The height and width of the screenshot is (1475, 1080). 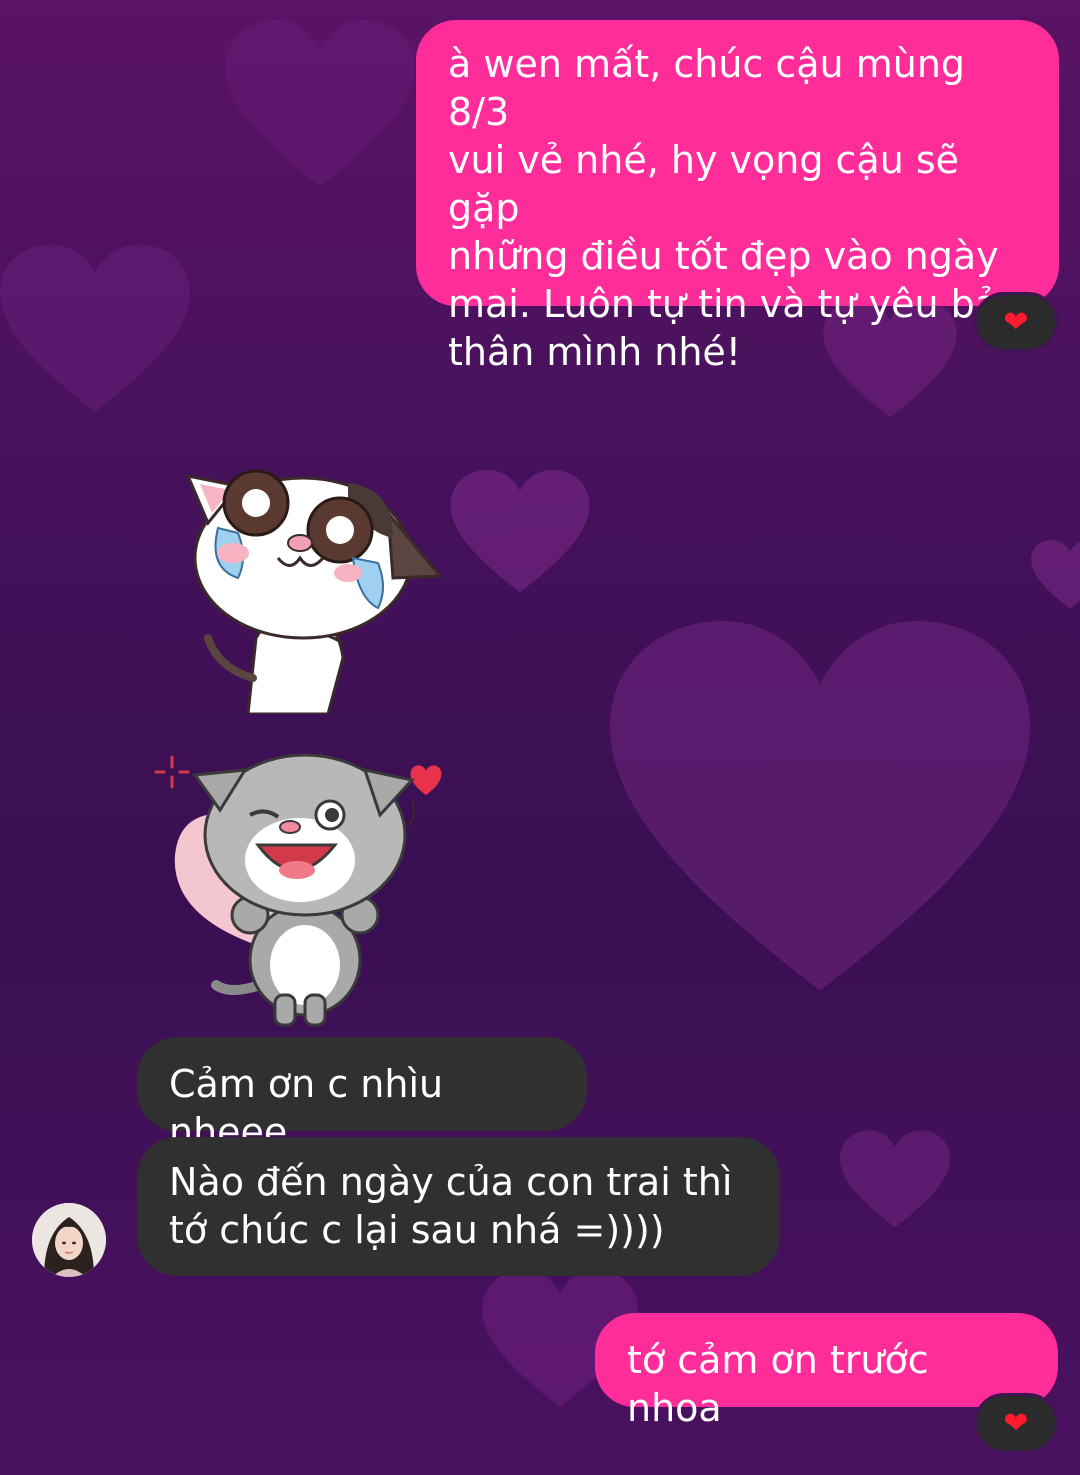 I want to click on outgoing-message-bubble: tớ cảm ơn trước nhoa, so click(x=826, y=1371).